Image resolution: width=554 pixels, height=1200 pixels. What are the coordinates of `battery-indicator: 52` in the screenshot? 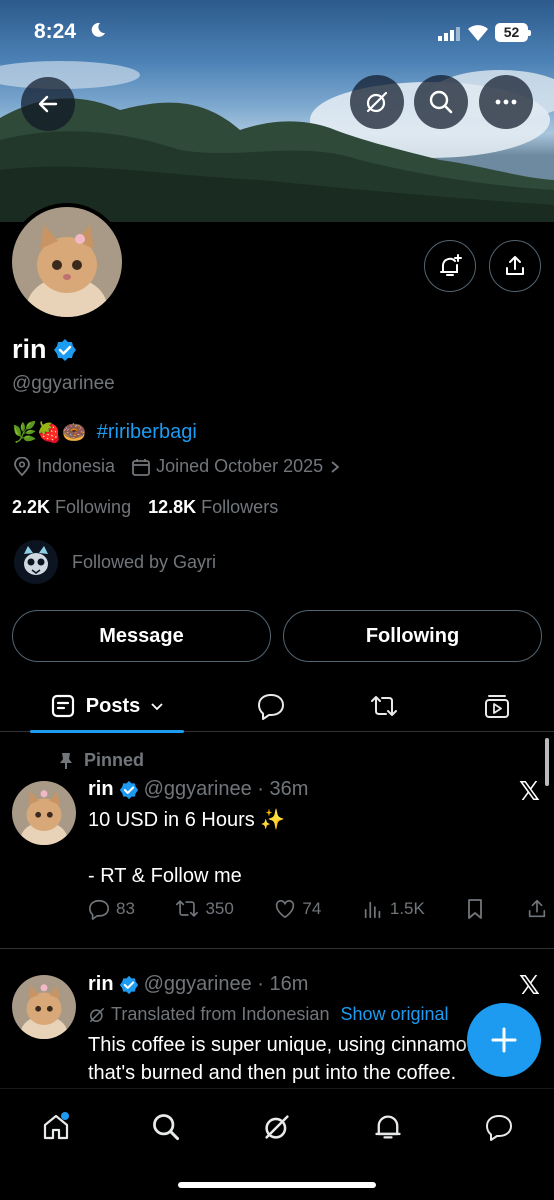 It's located at (513, 32).